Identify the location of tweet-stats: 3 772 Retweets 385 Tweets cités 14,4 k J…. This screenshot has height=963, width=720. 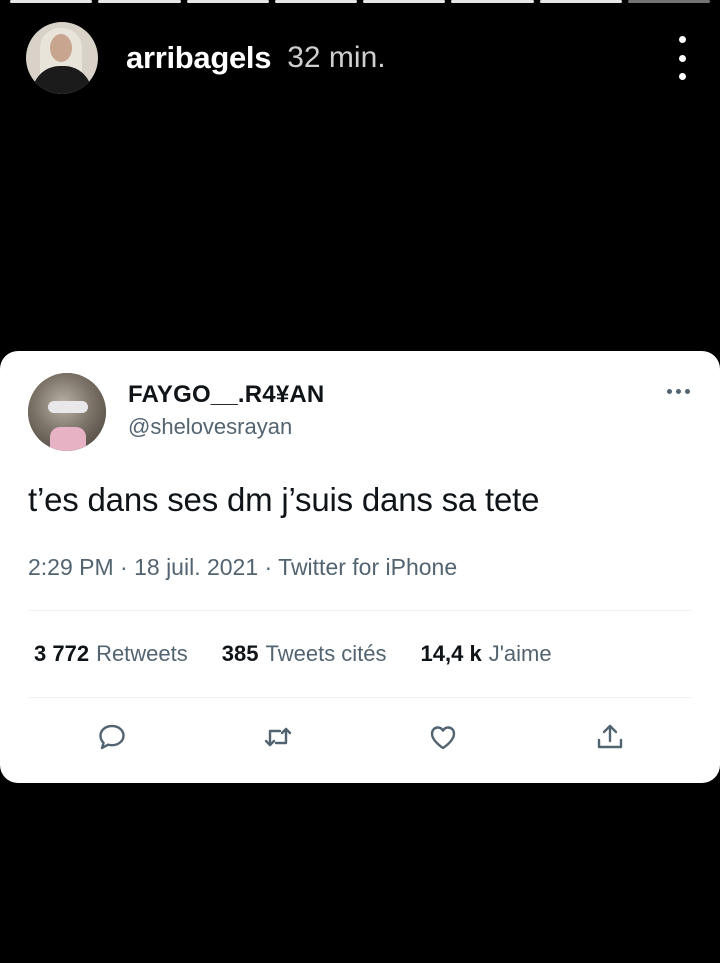
(310, 654).